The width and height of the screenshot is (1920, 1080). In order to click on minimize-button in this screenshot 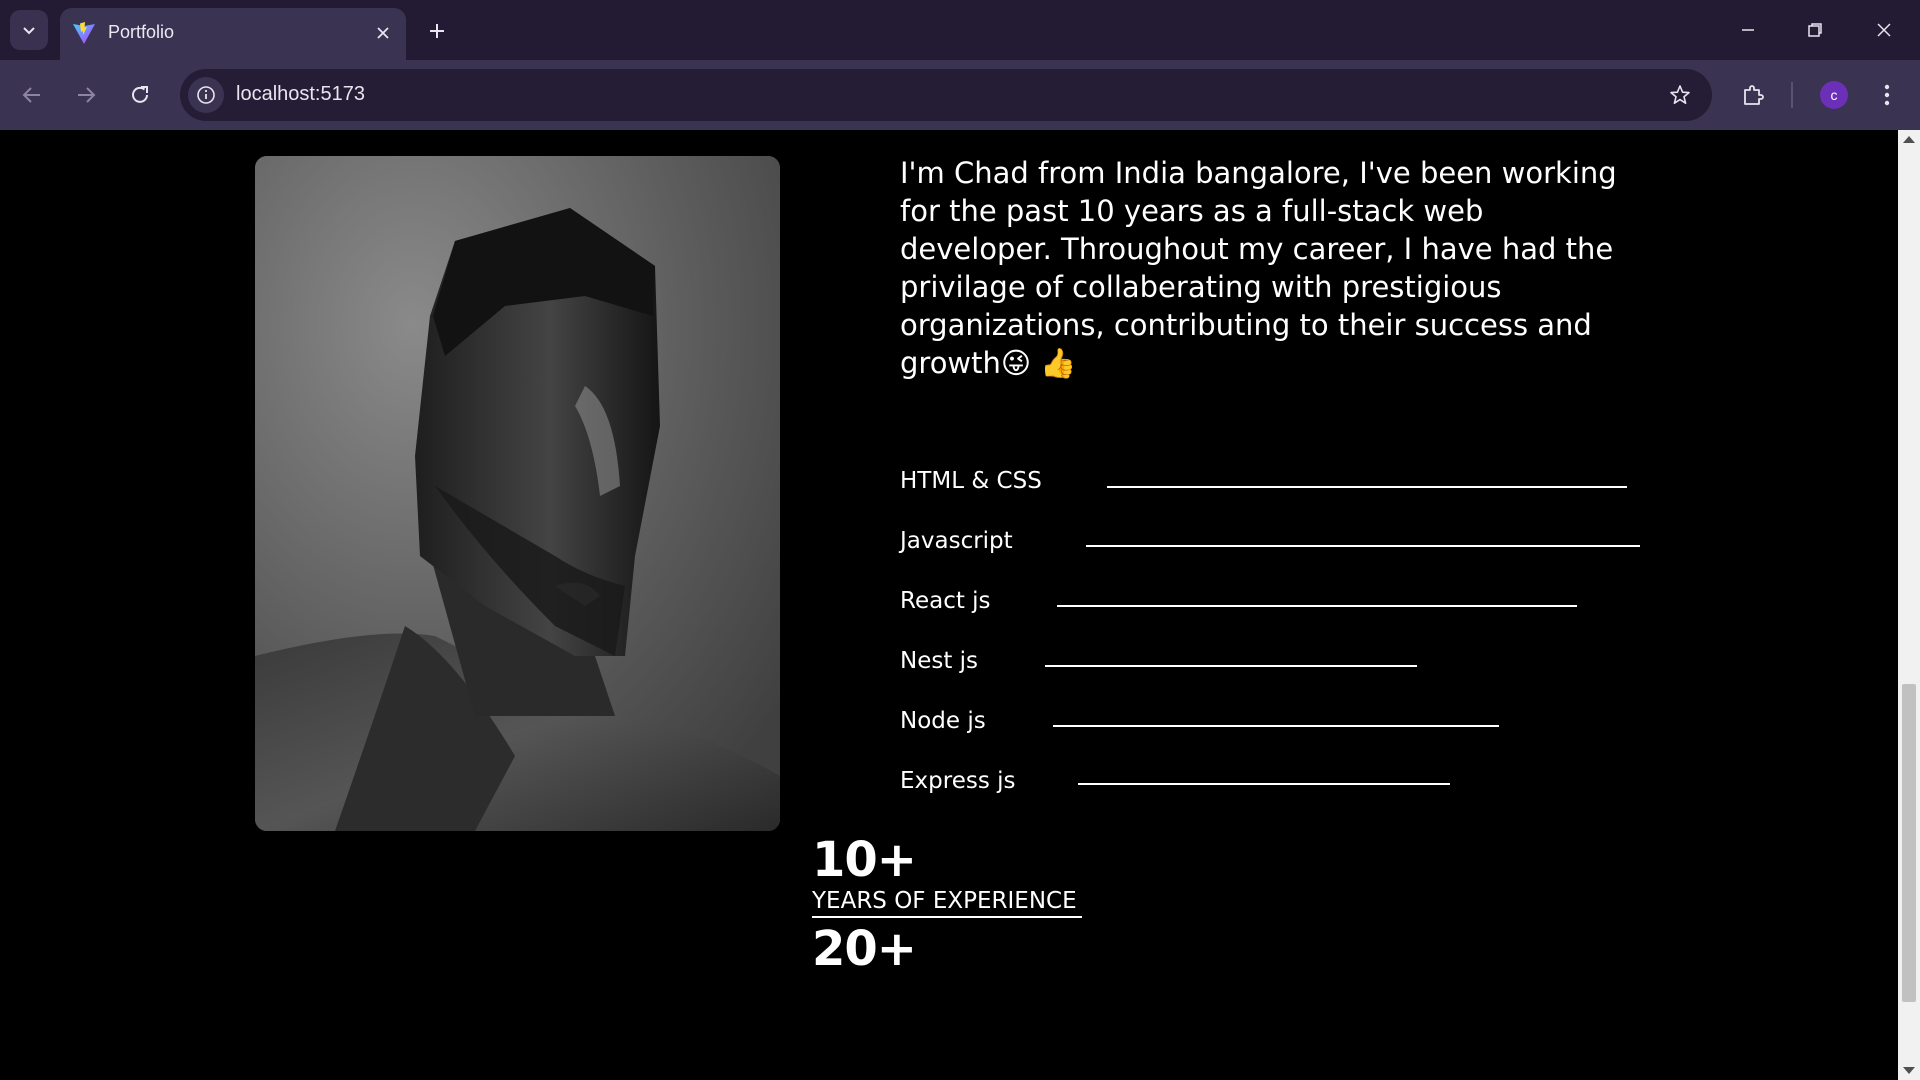, I will do `click(1748, 30)`.